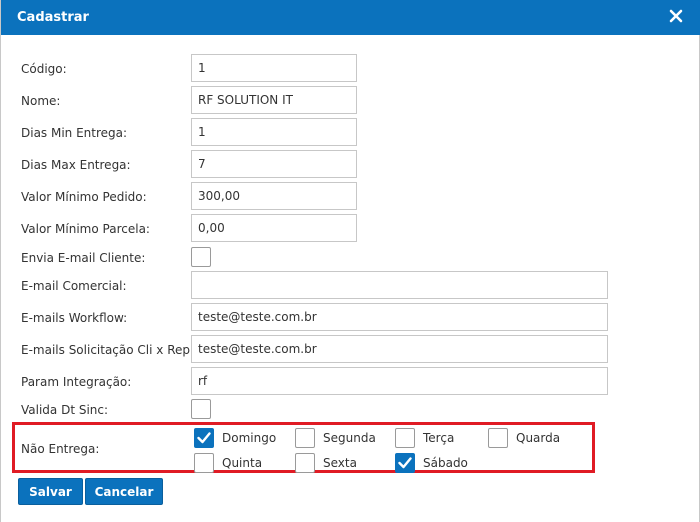 Image resolution: width=700 pixels, height=522 pixels. I want to click on sabado-label: Sábado, so click(445, 463).